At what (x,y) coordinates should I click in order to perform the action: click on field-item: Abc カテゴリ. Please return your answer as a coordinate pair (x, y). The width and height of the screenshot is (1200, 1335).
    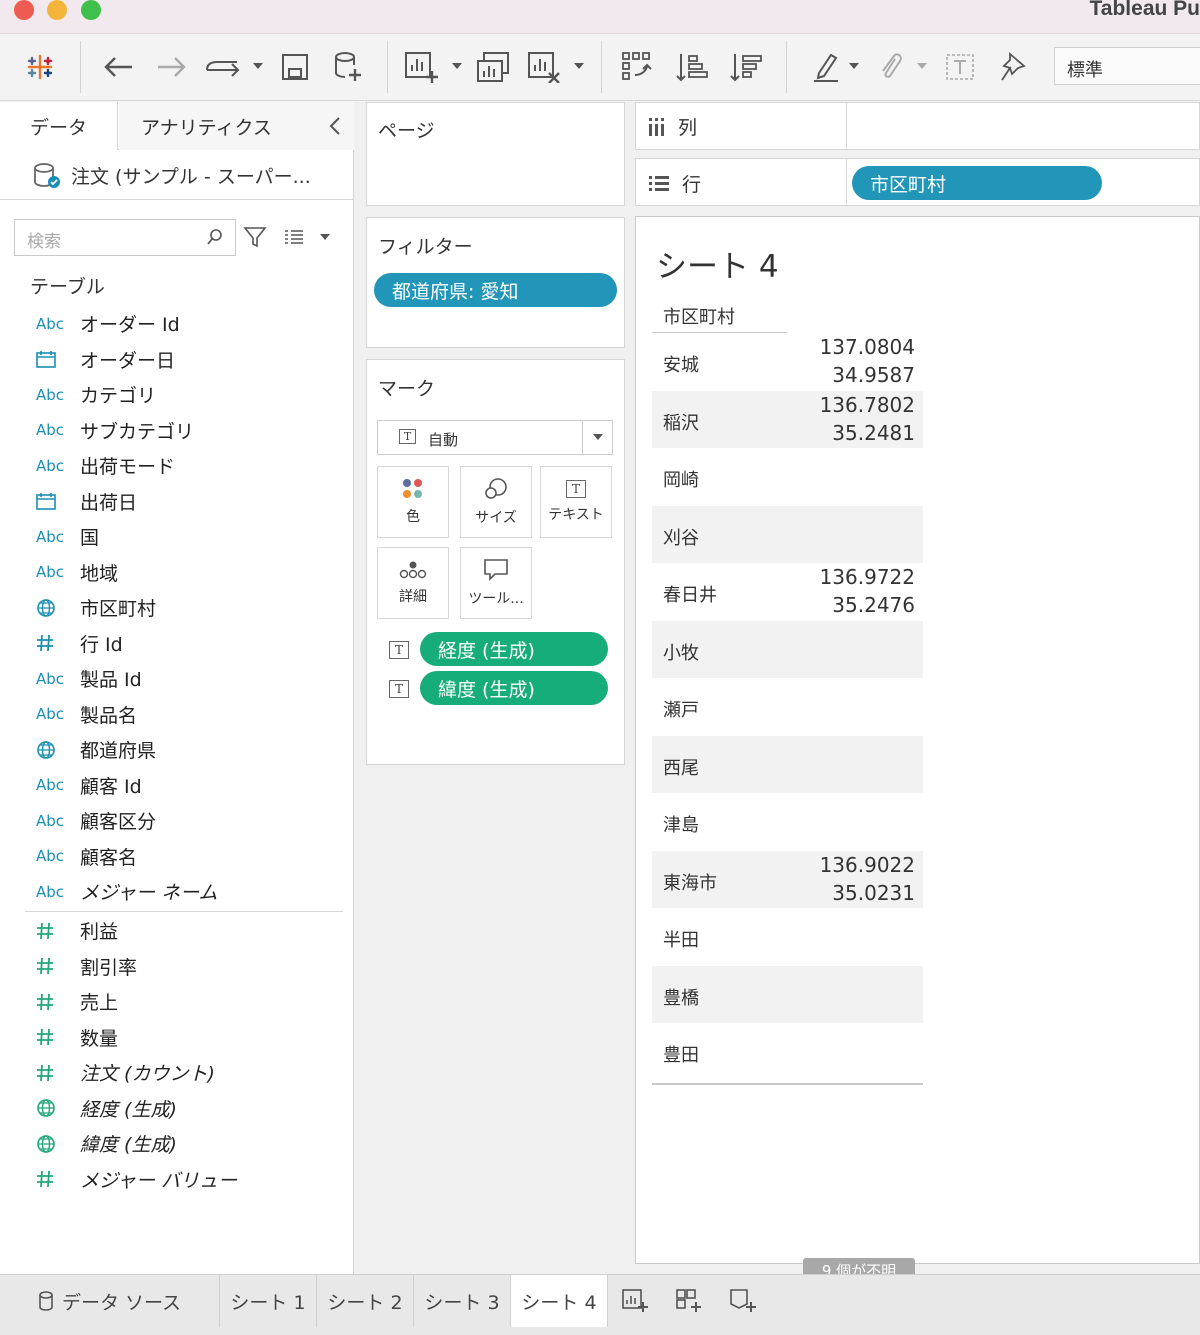
    Looking at the image, I should click on (177, 394).